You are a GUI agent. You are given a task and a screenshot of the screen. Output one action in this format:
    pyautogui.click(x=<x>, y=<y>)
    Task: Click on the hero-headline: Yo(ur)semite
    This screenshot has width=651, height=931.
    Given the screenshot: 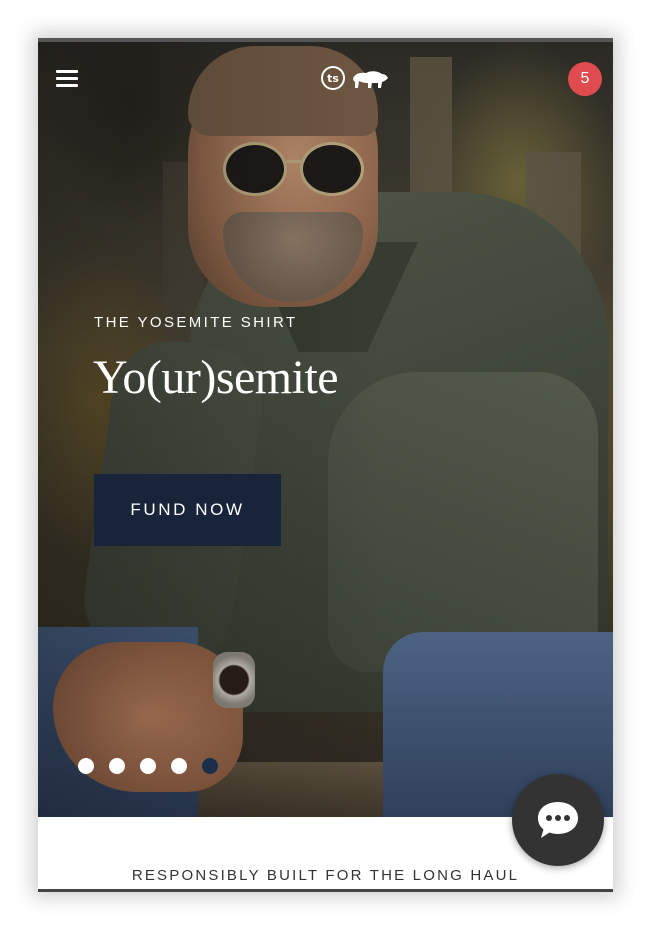 What is the action you would take?
    pyautogui.click(x=216, y=377)
    